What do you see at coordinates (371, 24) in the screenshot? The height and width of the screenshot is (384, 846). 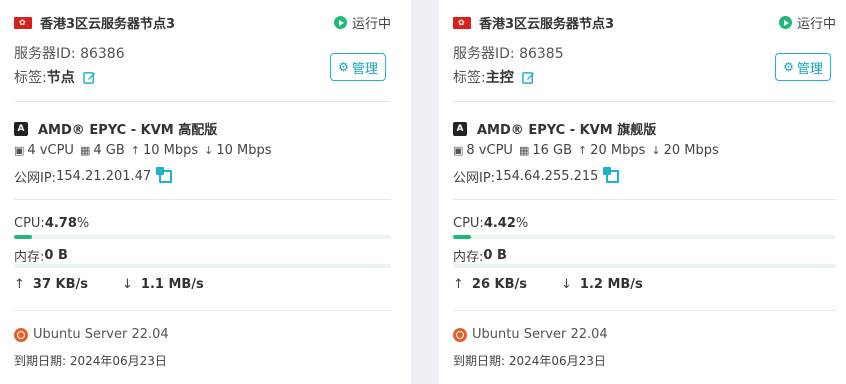 I see `status-text: 运行中` at bounding box center [371, 24].